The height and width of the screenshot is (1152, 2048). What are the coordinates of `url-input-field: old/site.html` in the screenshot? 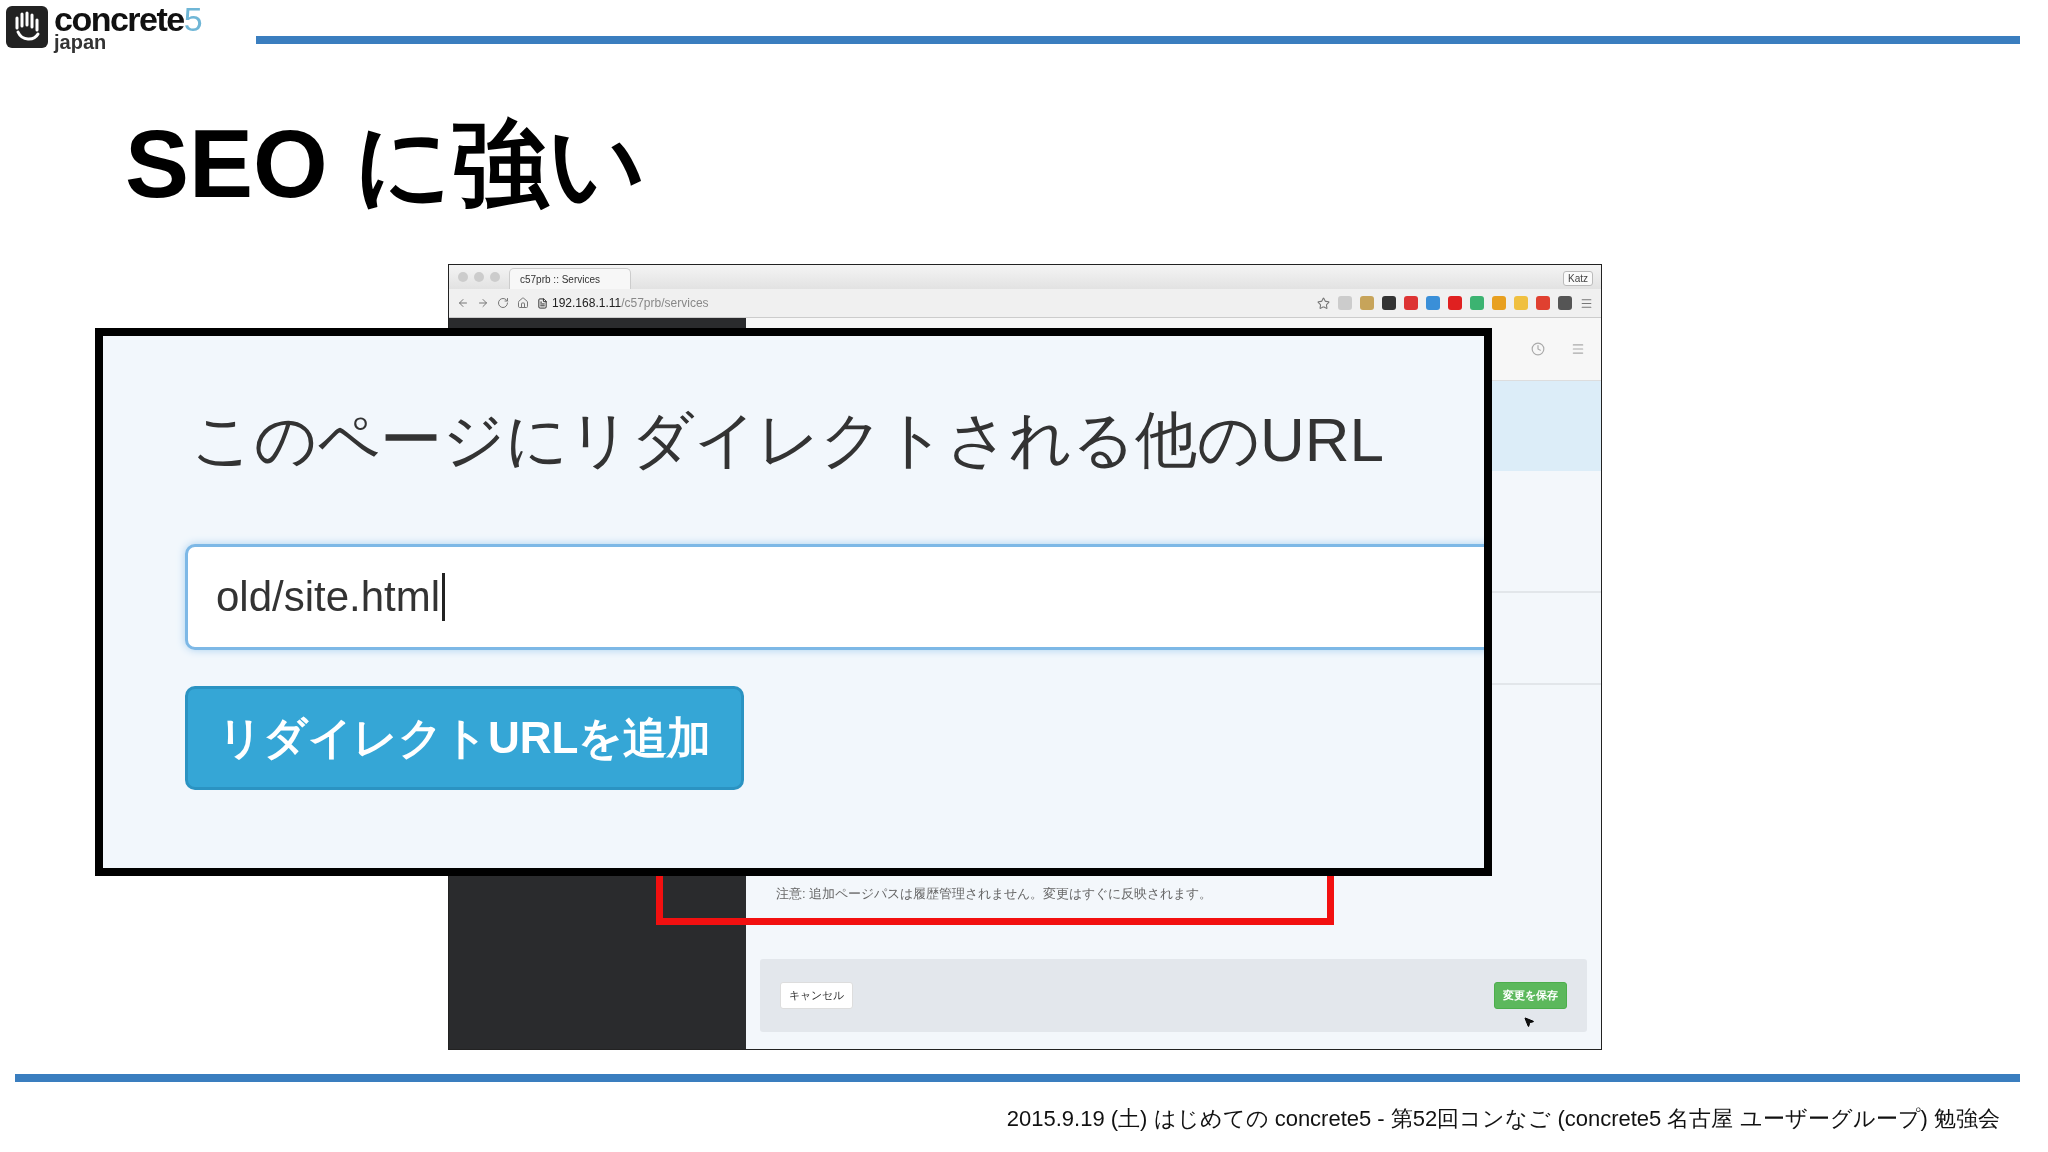 It's located at (834, 597).